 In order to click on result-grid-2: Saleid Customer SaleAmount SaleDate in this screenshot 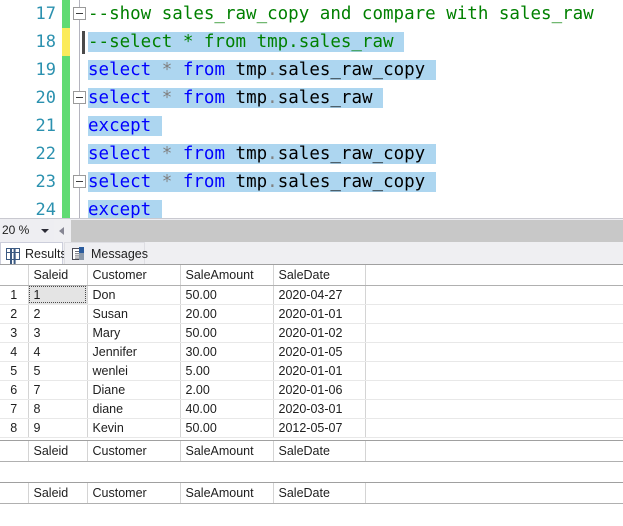, I will do `click(311, 461)`.